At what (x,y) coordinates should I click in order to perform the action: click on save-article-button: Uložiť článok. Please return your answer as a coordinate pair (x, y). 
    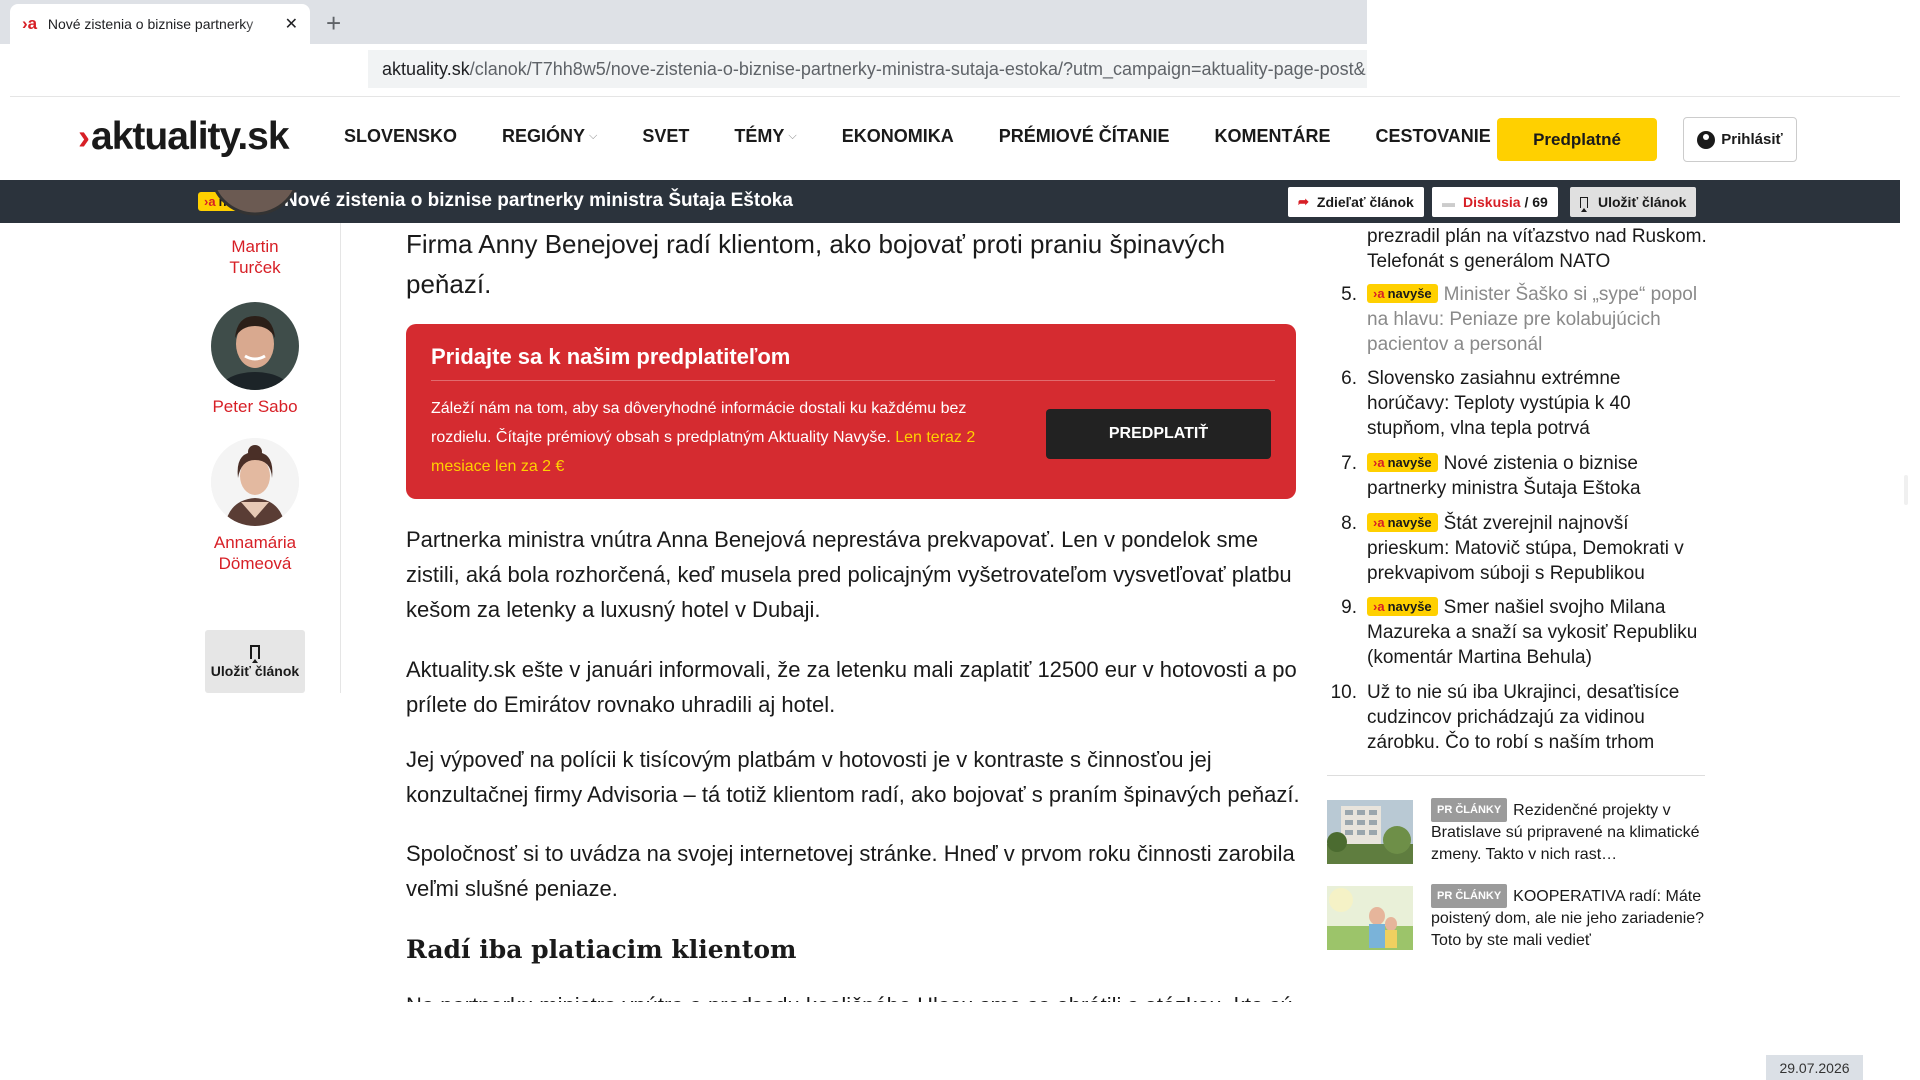
    Looking at the image, I should click on (1633, 202).